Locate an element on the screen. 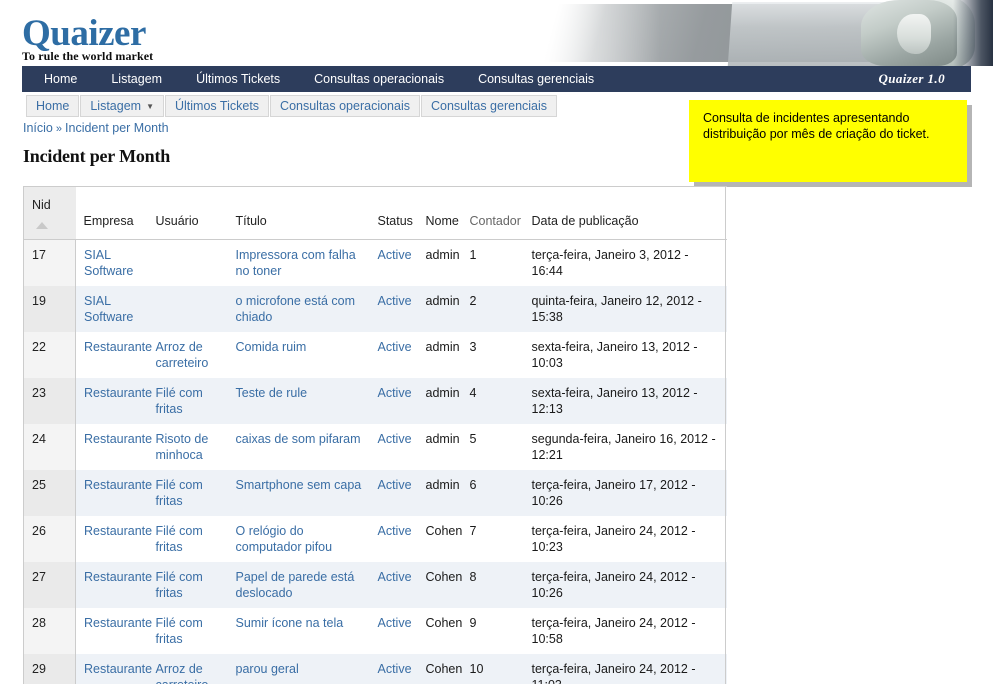 This screenshot has width=993, height=684. cell-titulo-link: Papel de parede está deslocado is located at coordinates (295, 585).